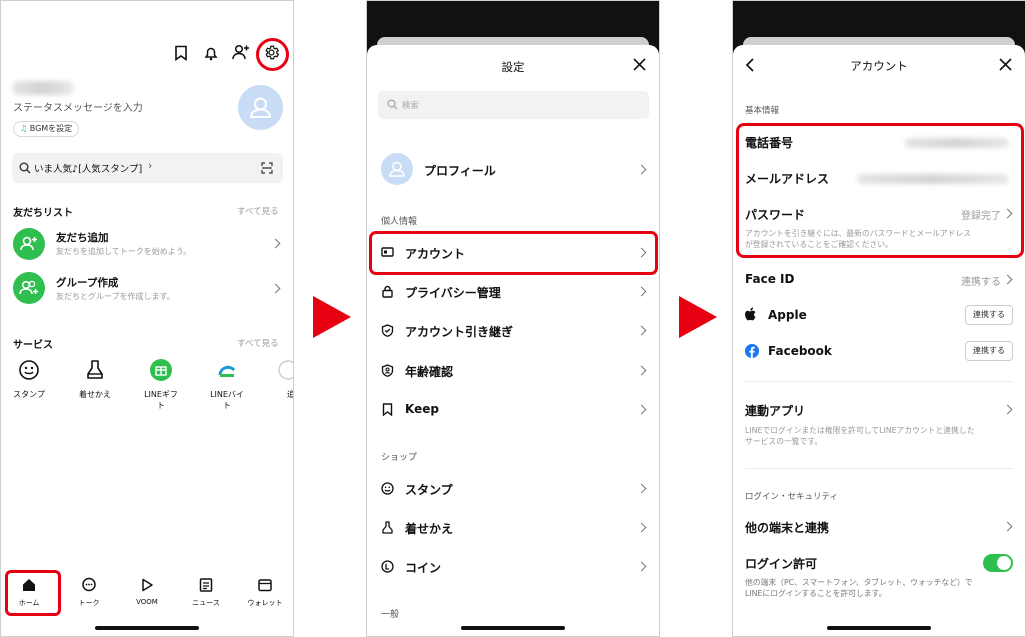 The width and height of the screenshot is (1026, 637). What do you see at coordinates (879, 468) in the screenshot?
I see `divider` at bounding box center [879, 468].